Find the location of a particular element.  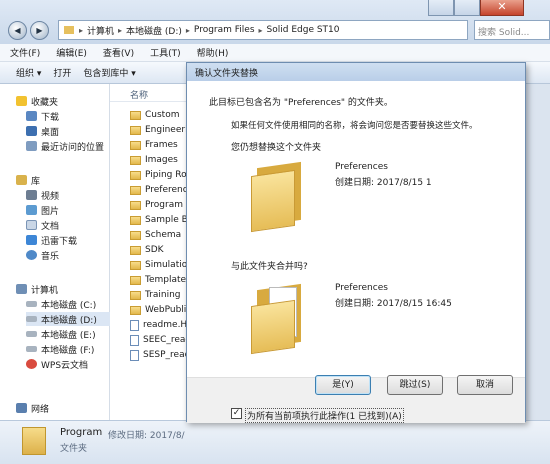

breadcrumb-solid-edge: Solid Edge ST10 is located at coordinates (303, 30).